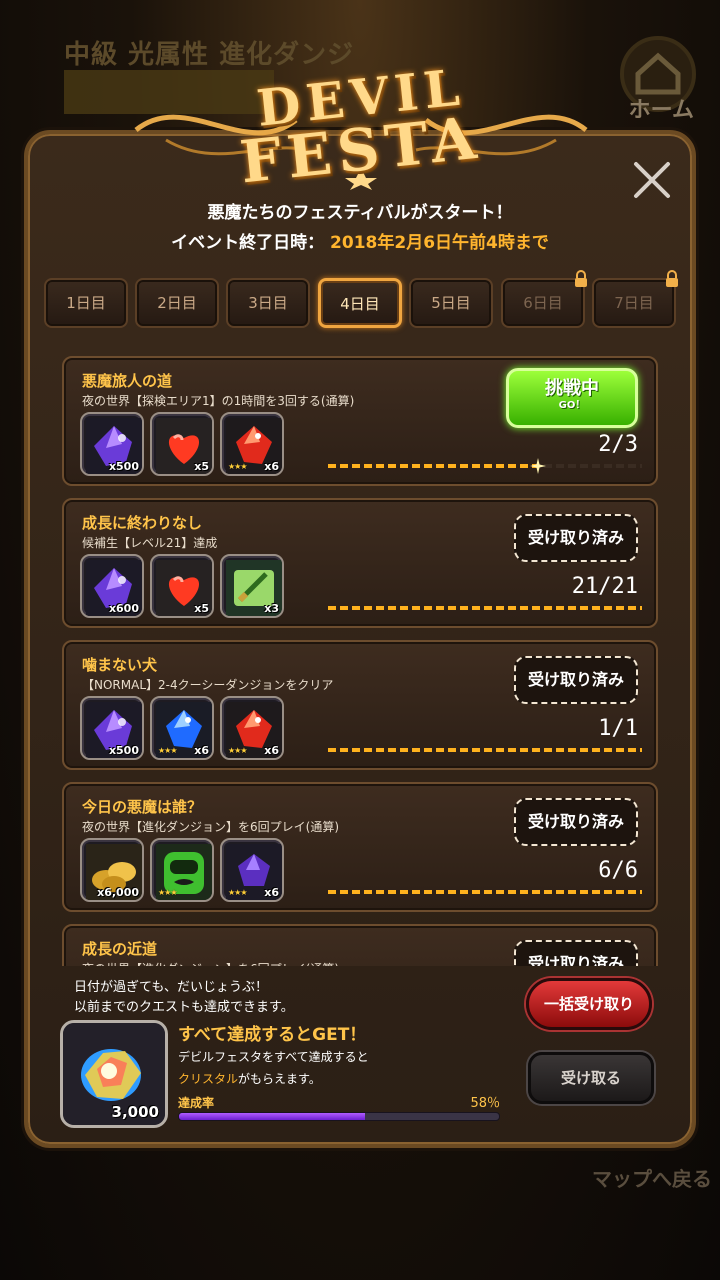  Describe the element at coordinates (361, 123) in the screenshot. I see `devil-festa-logo: DEVIL FESTA` at that location.